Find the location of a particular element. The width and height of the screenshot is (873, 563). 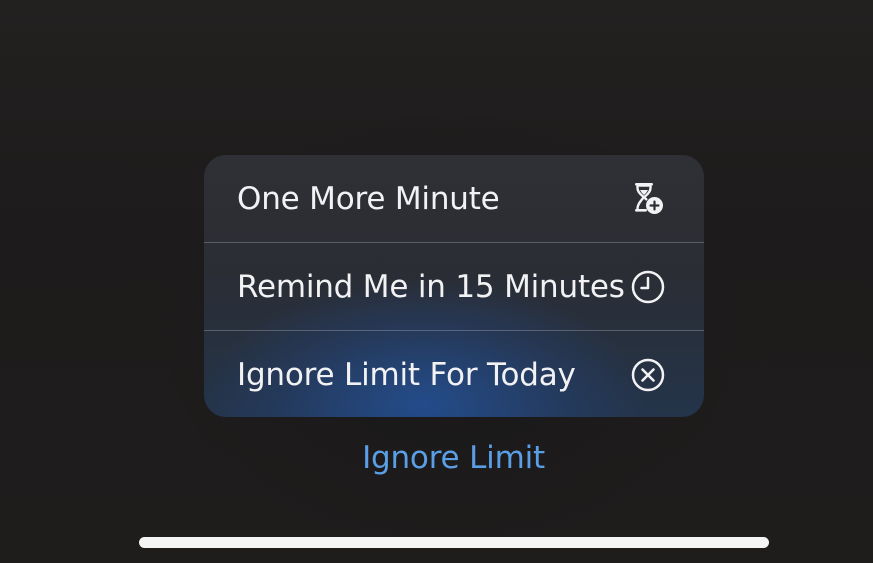

menu-item-one-more-minute: One More Minute is located at coordinates (454, 198).